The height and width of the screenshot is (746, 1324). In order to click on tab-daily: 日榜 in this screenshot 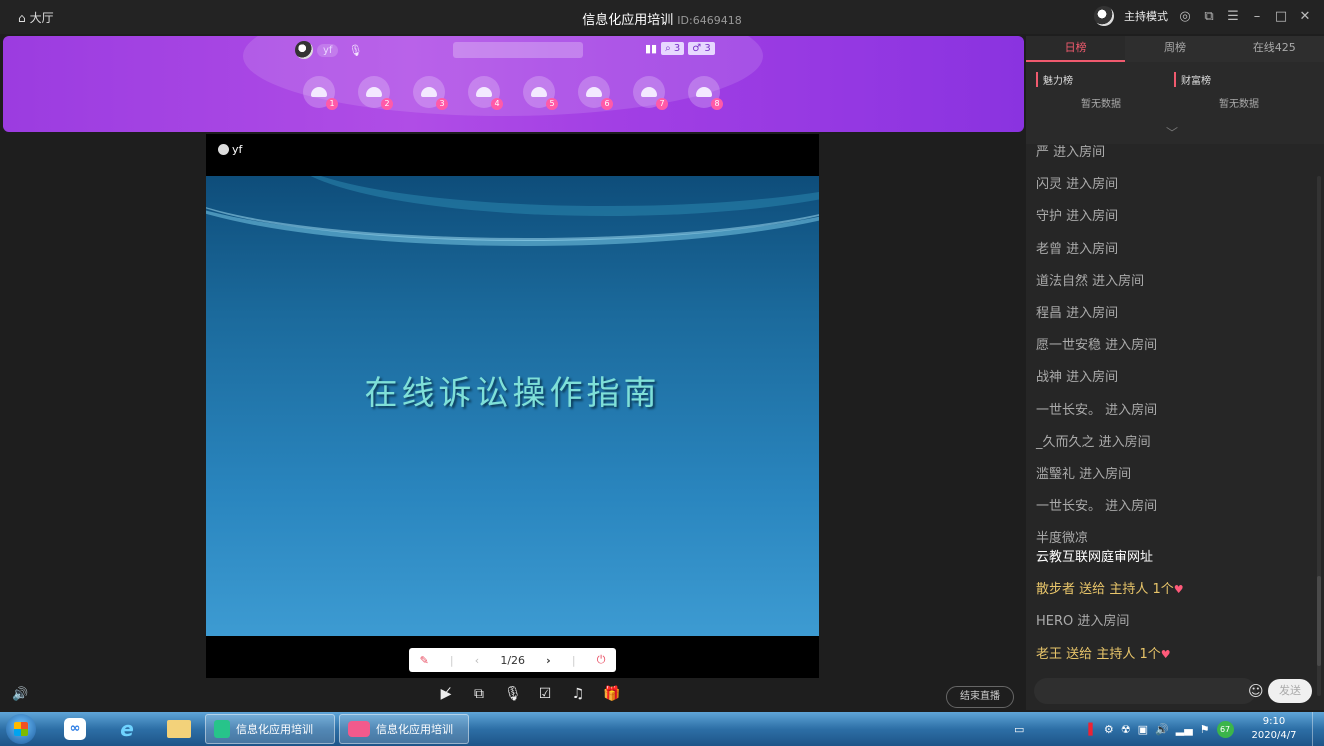, I will do `click(1076, 49)`.